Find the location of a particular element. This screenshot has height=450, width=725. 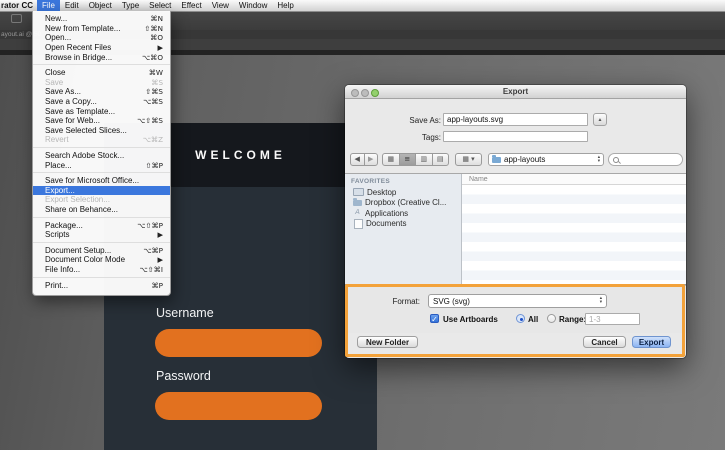

favorites-header: FAVORITES is located at coordinates (371, 181).